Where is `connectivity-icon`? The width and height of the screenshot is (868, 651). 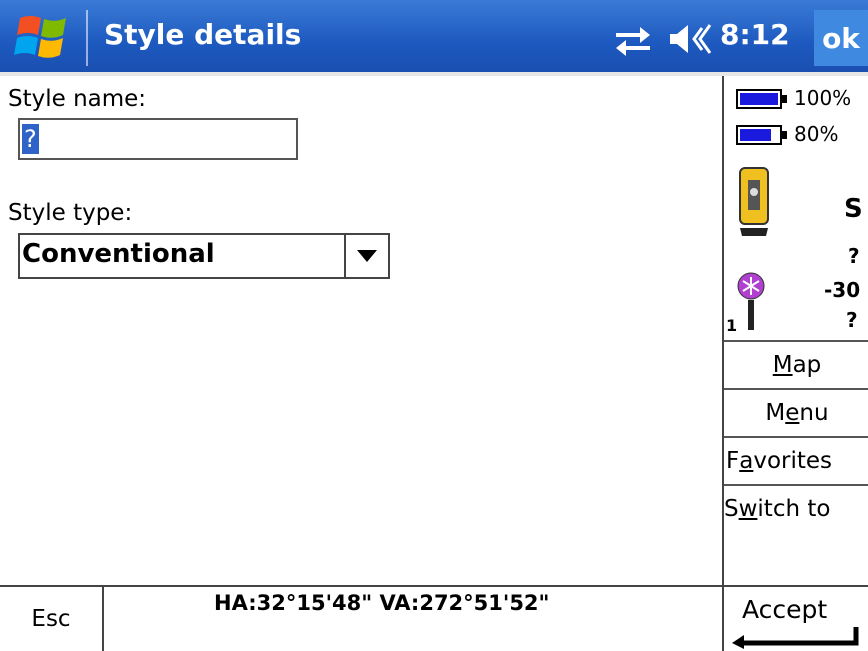 connectivity-icon is located at coordinates (633, 39).